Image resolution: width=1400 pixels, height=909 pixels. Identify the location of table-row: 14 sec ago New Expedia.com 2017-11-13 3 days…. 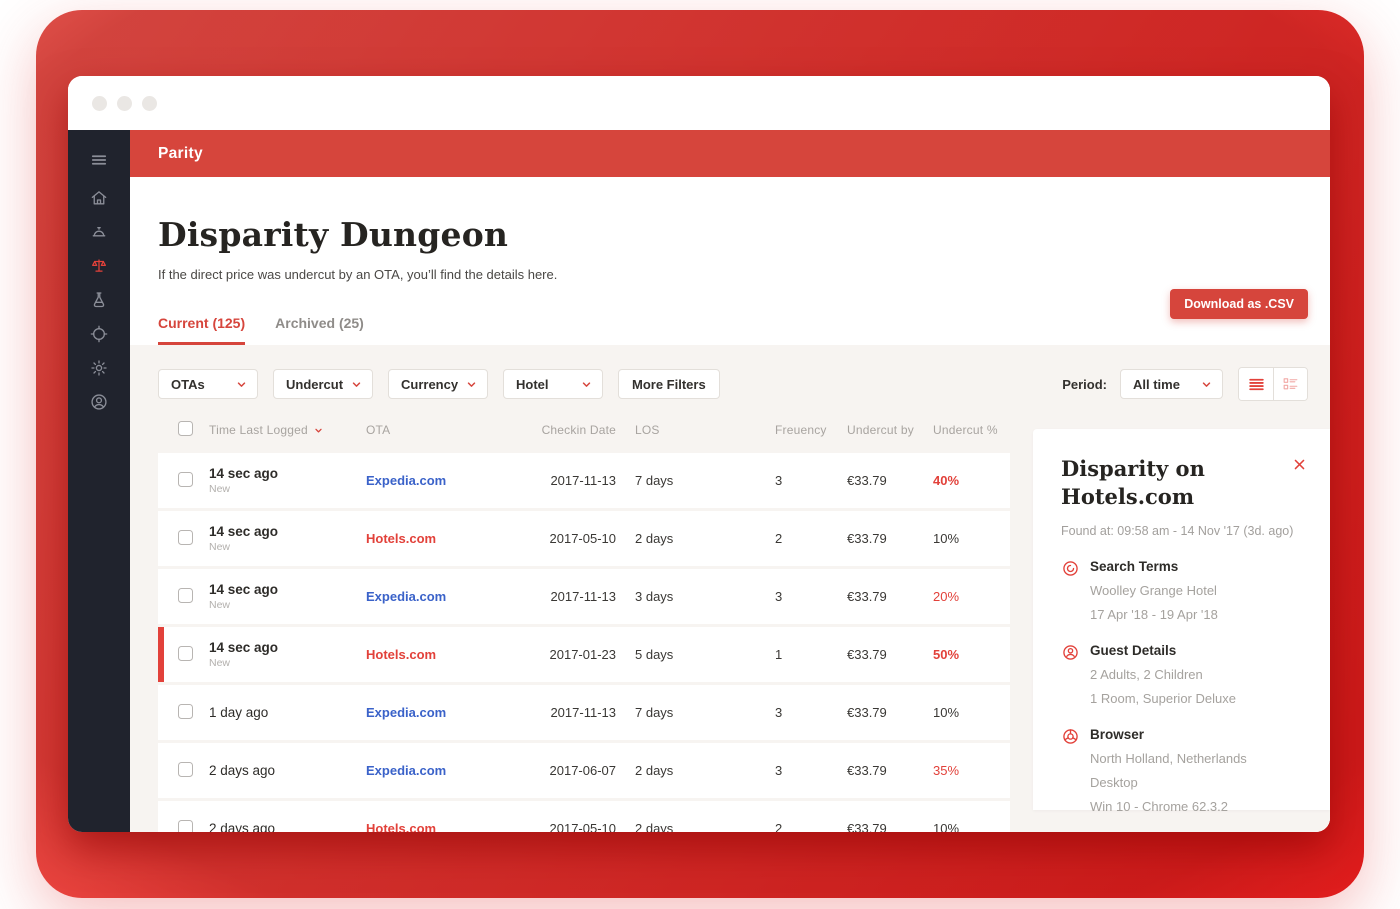
(584, 596).